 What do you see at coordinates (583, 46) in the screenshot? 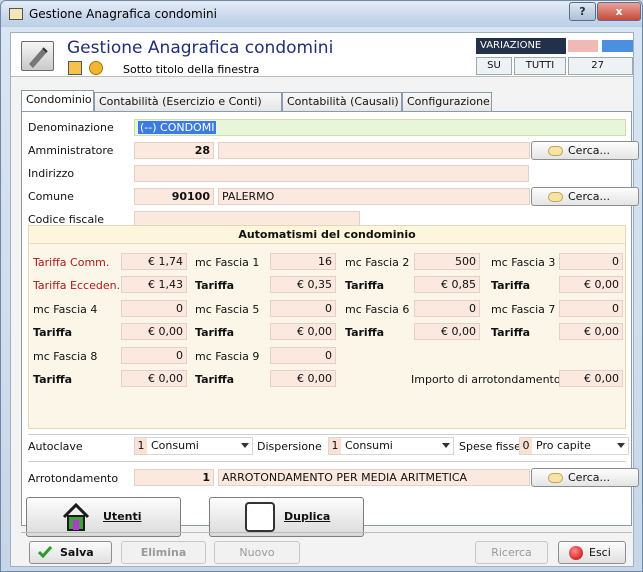
I see `mode-color-red` at bounding box center [583, 46].